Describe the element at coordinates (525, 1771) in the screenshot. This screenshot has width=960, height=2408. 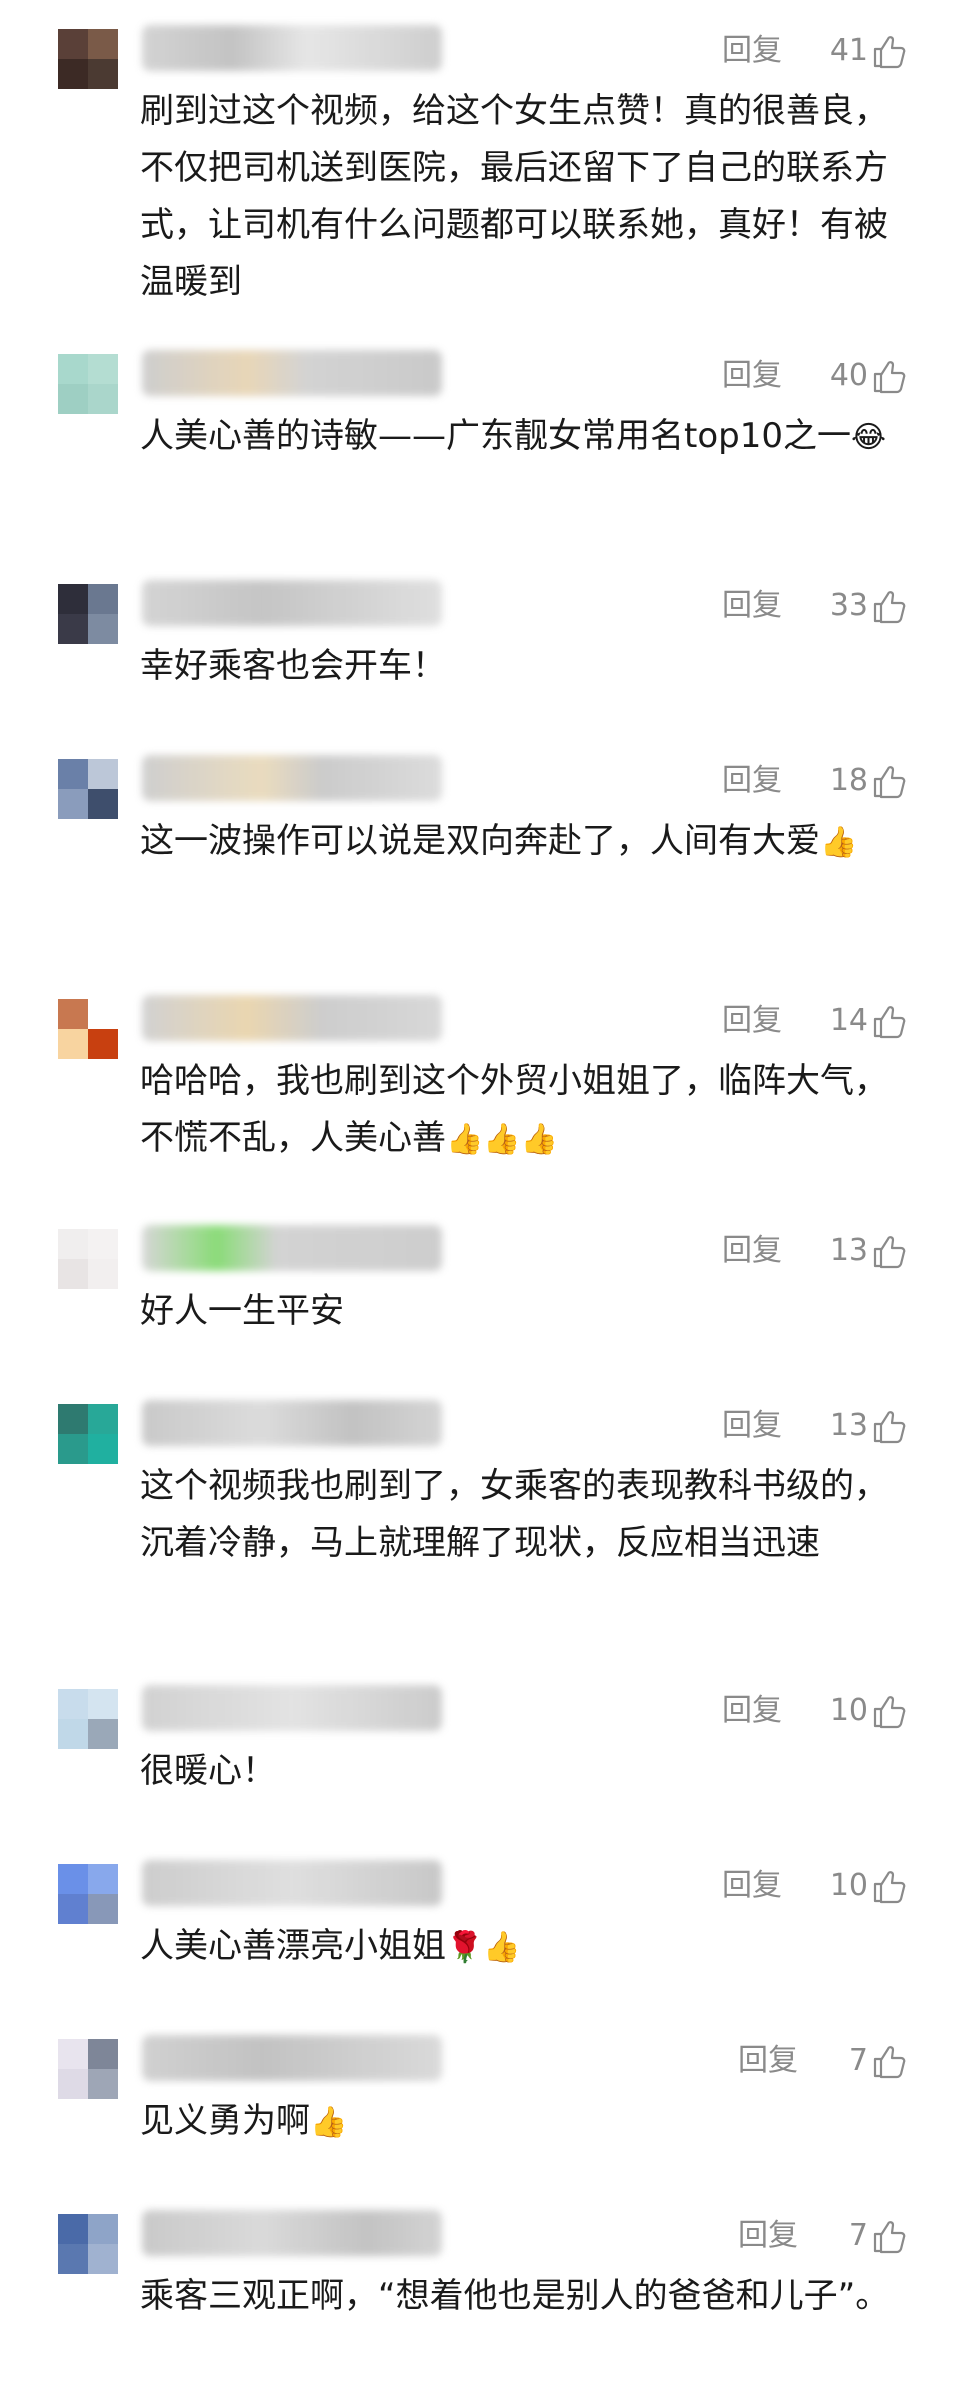
I see `comment-text: 很暖心！` at that location.